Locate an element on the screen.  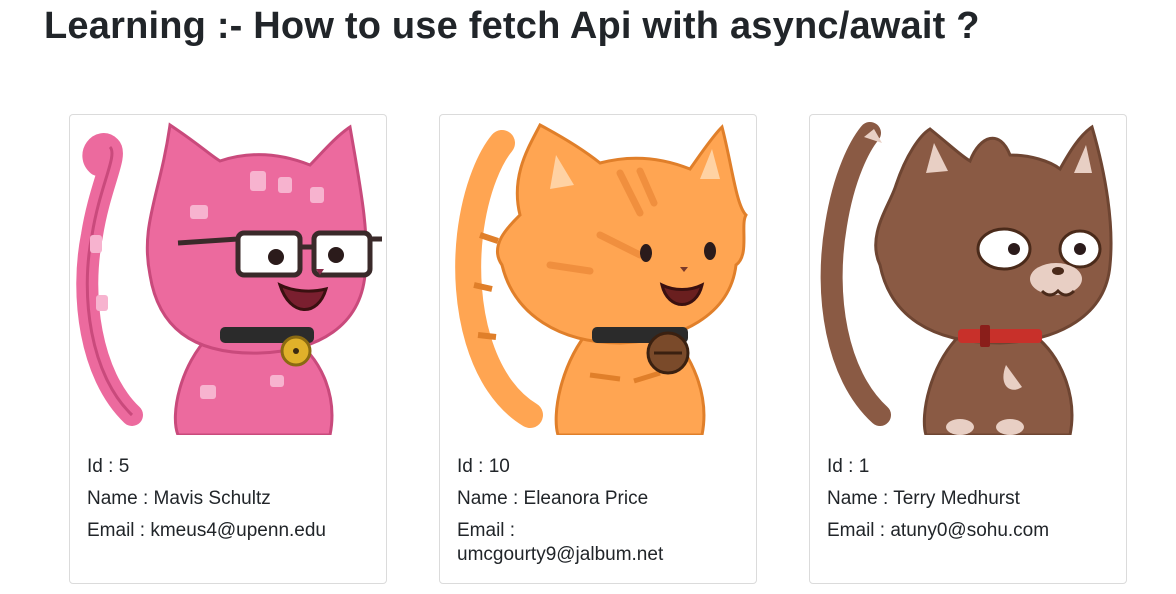
id-value: 10 is located at coordinates (499, 466).